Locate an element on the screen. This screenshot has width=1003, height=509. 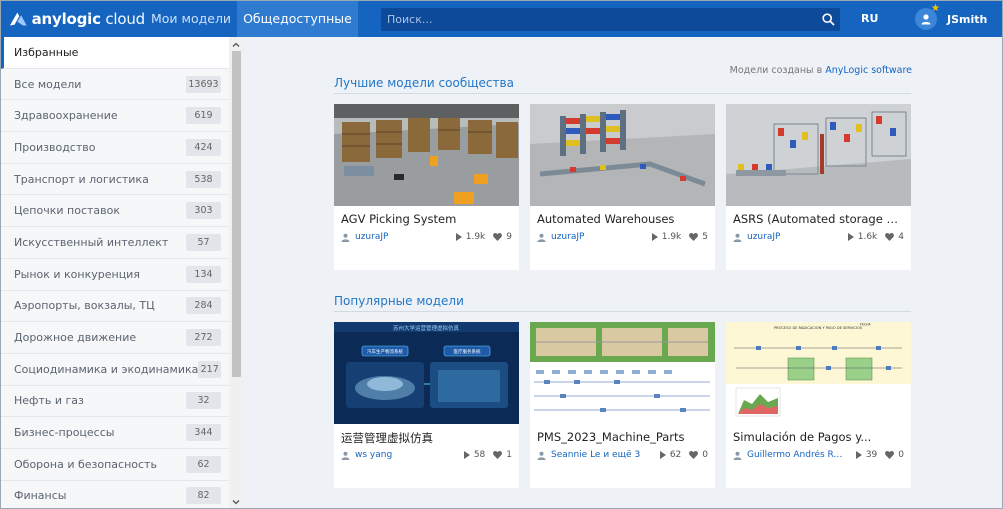
sidebar-item-label: Здравоохранение is located at coordinates (66, 116).